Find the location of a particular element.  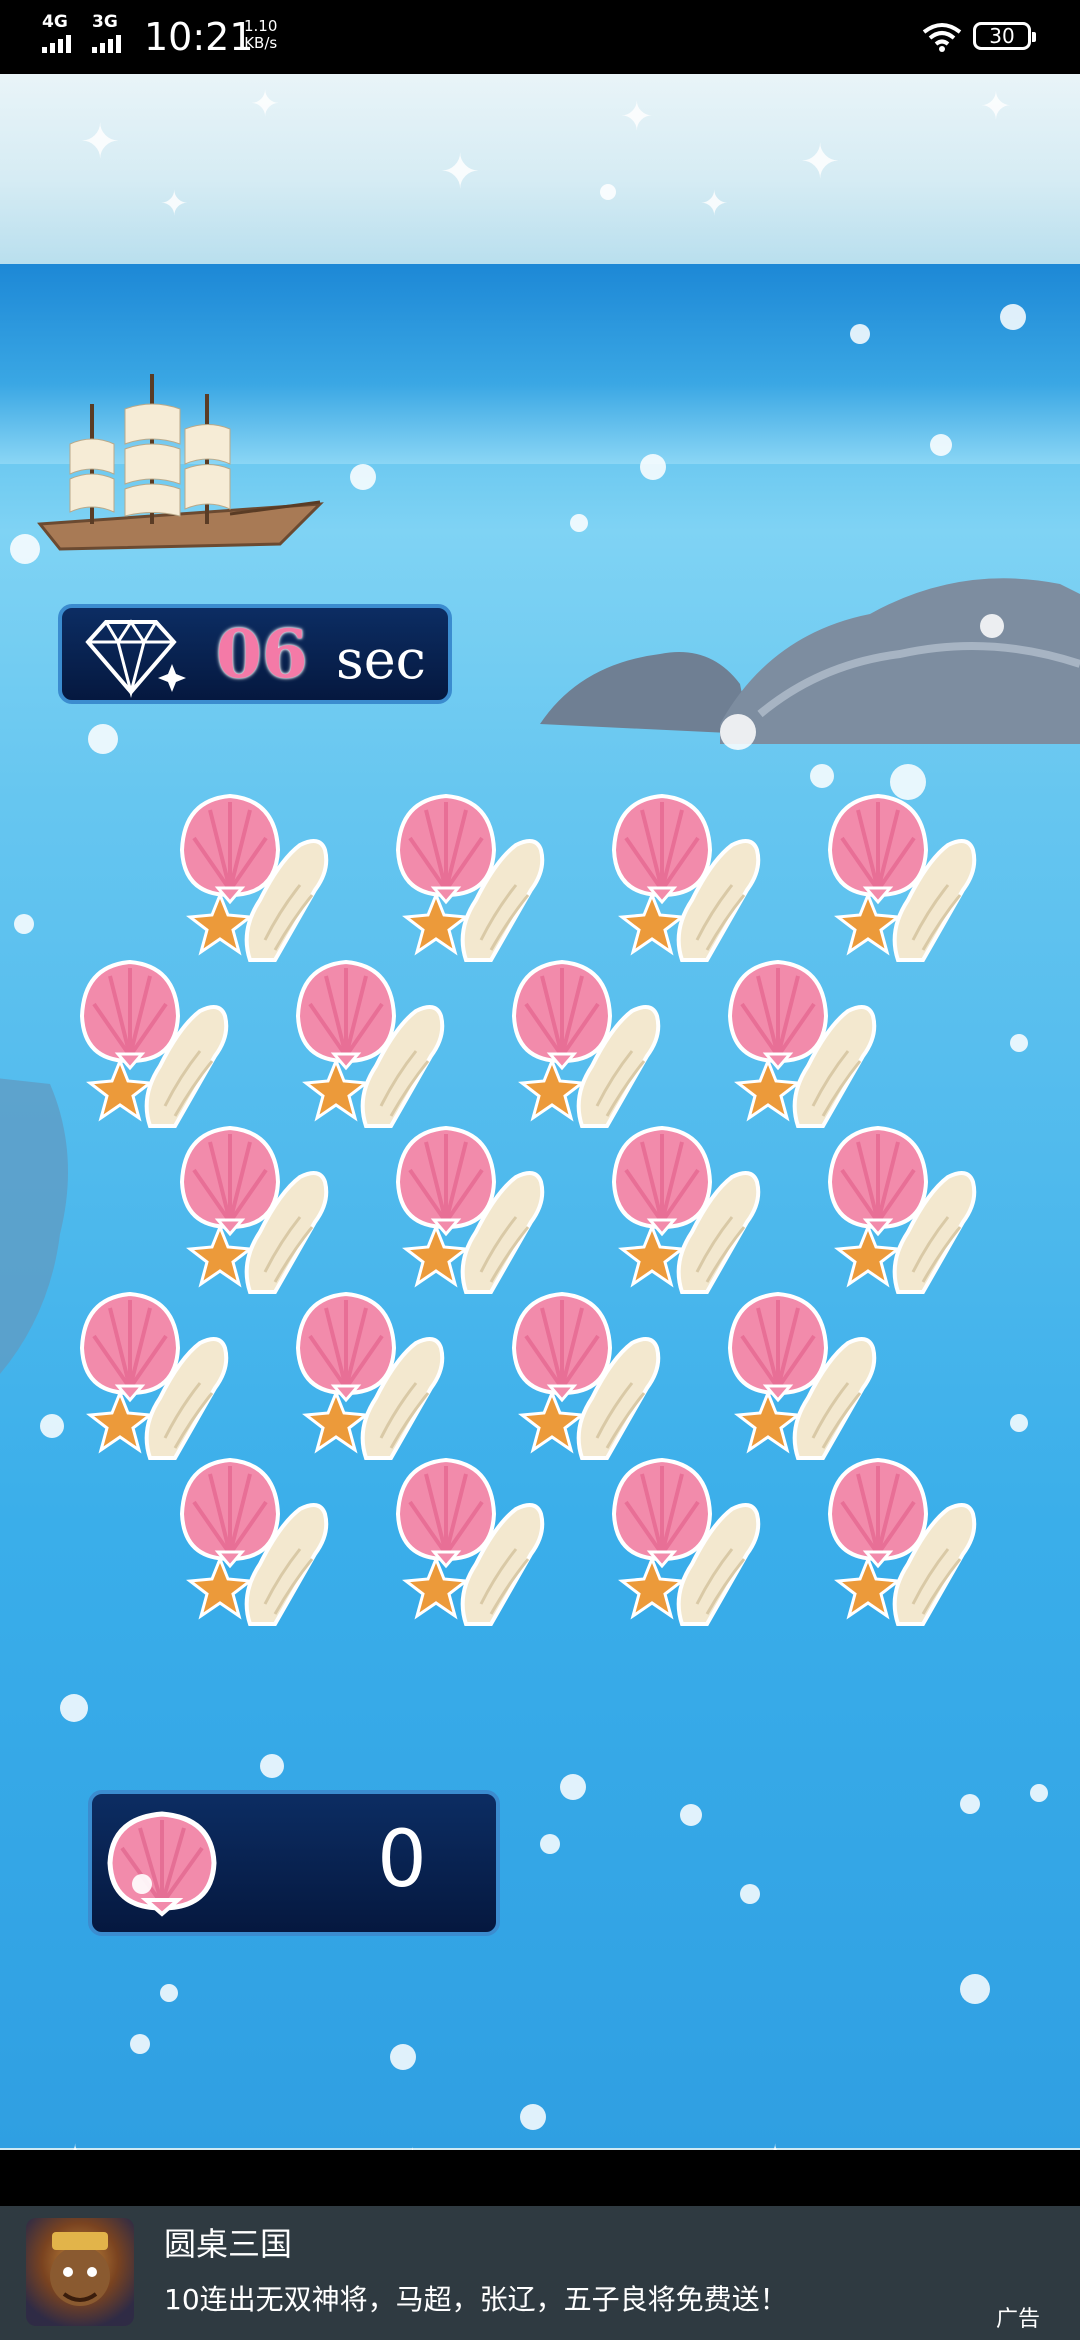

signal-4g-label: 4G is located at coordinates (55, 22).